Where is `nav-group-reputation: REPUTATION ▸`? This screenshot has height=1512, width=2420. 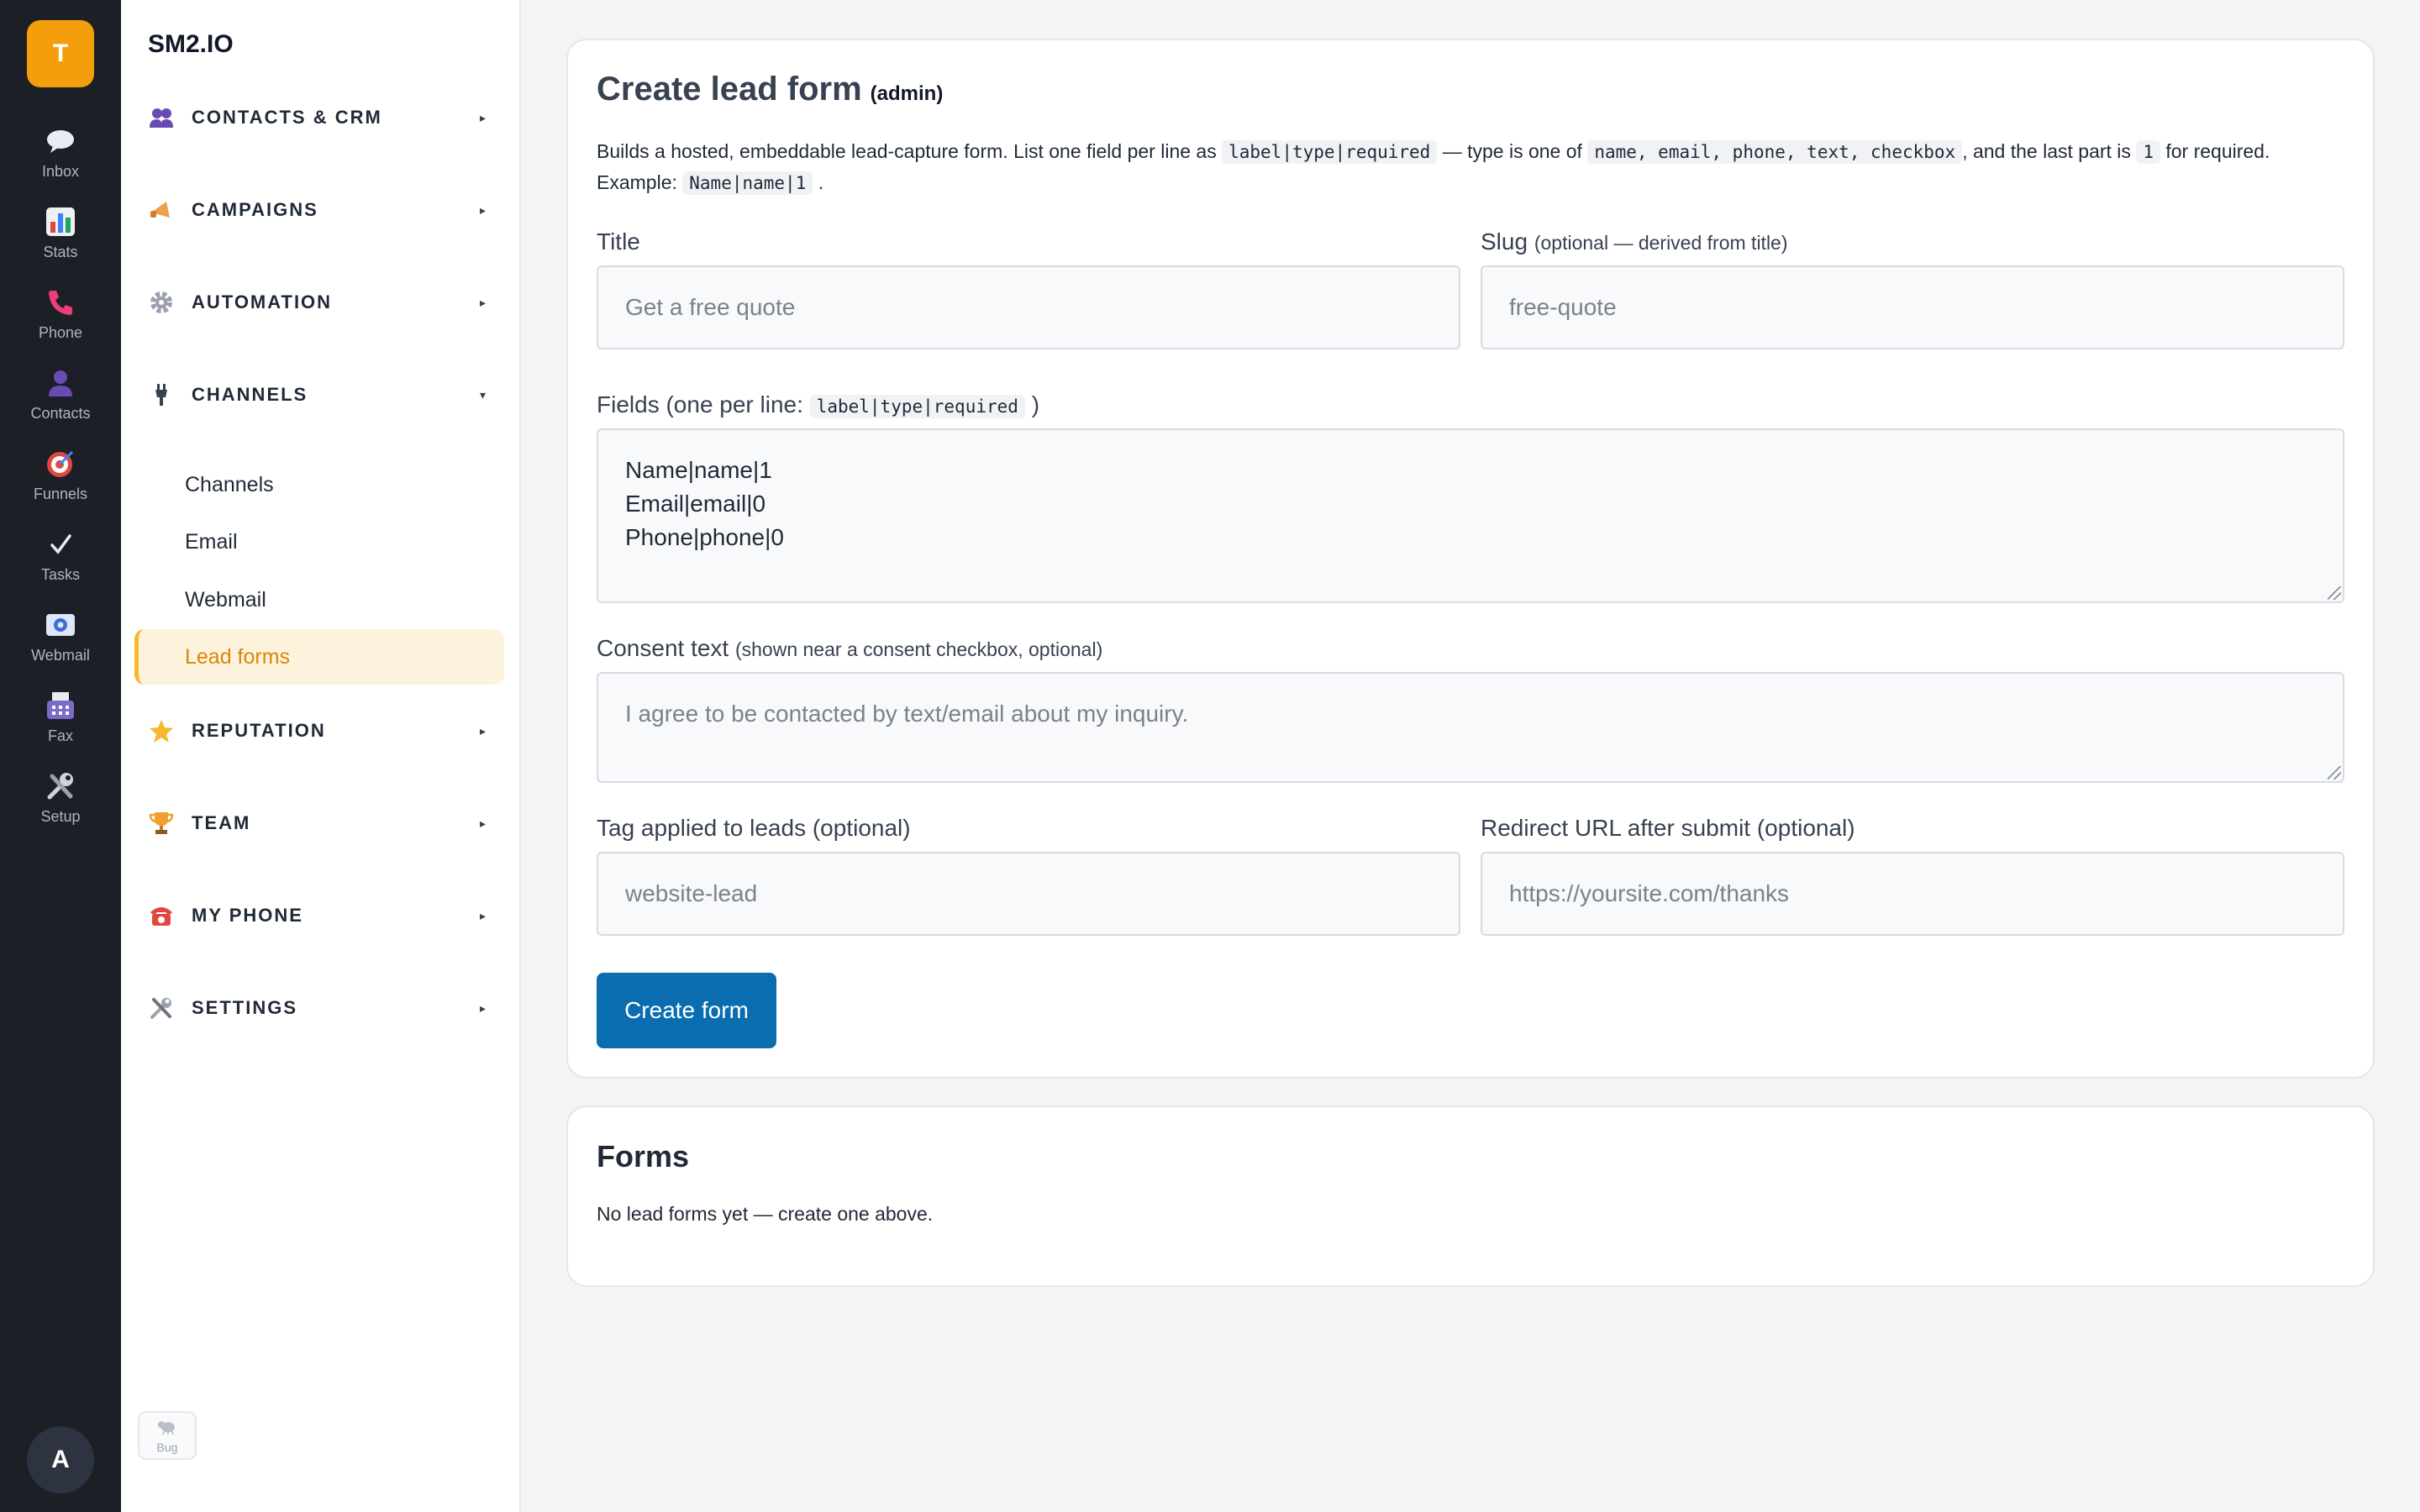 nav-group-reputation: REPUTATION ▸ is located at coordinates (324, 731).